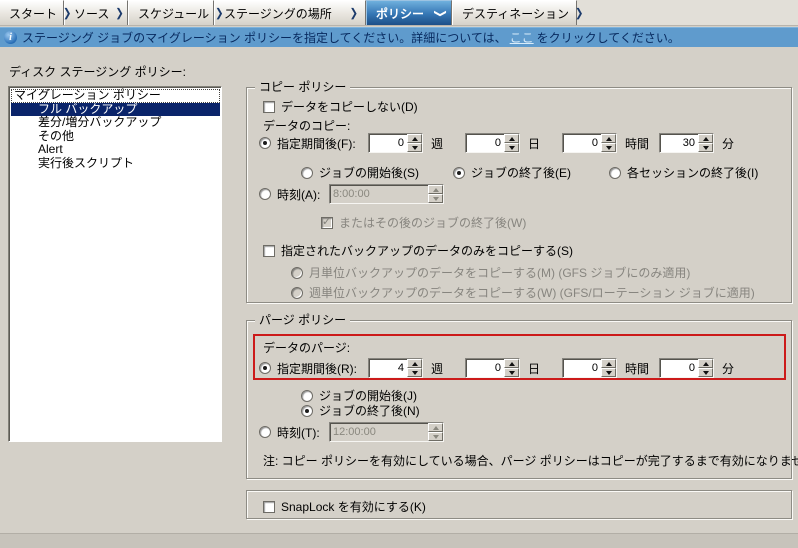  Describe the element at coordinates (369, 173) in the screenshot. I see `copy-after-job-start-label: ジョブの開始後(S)` at that location.